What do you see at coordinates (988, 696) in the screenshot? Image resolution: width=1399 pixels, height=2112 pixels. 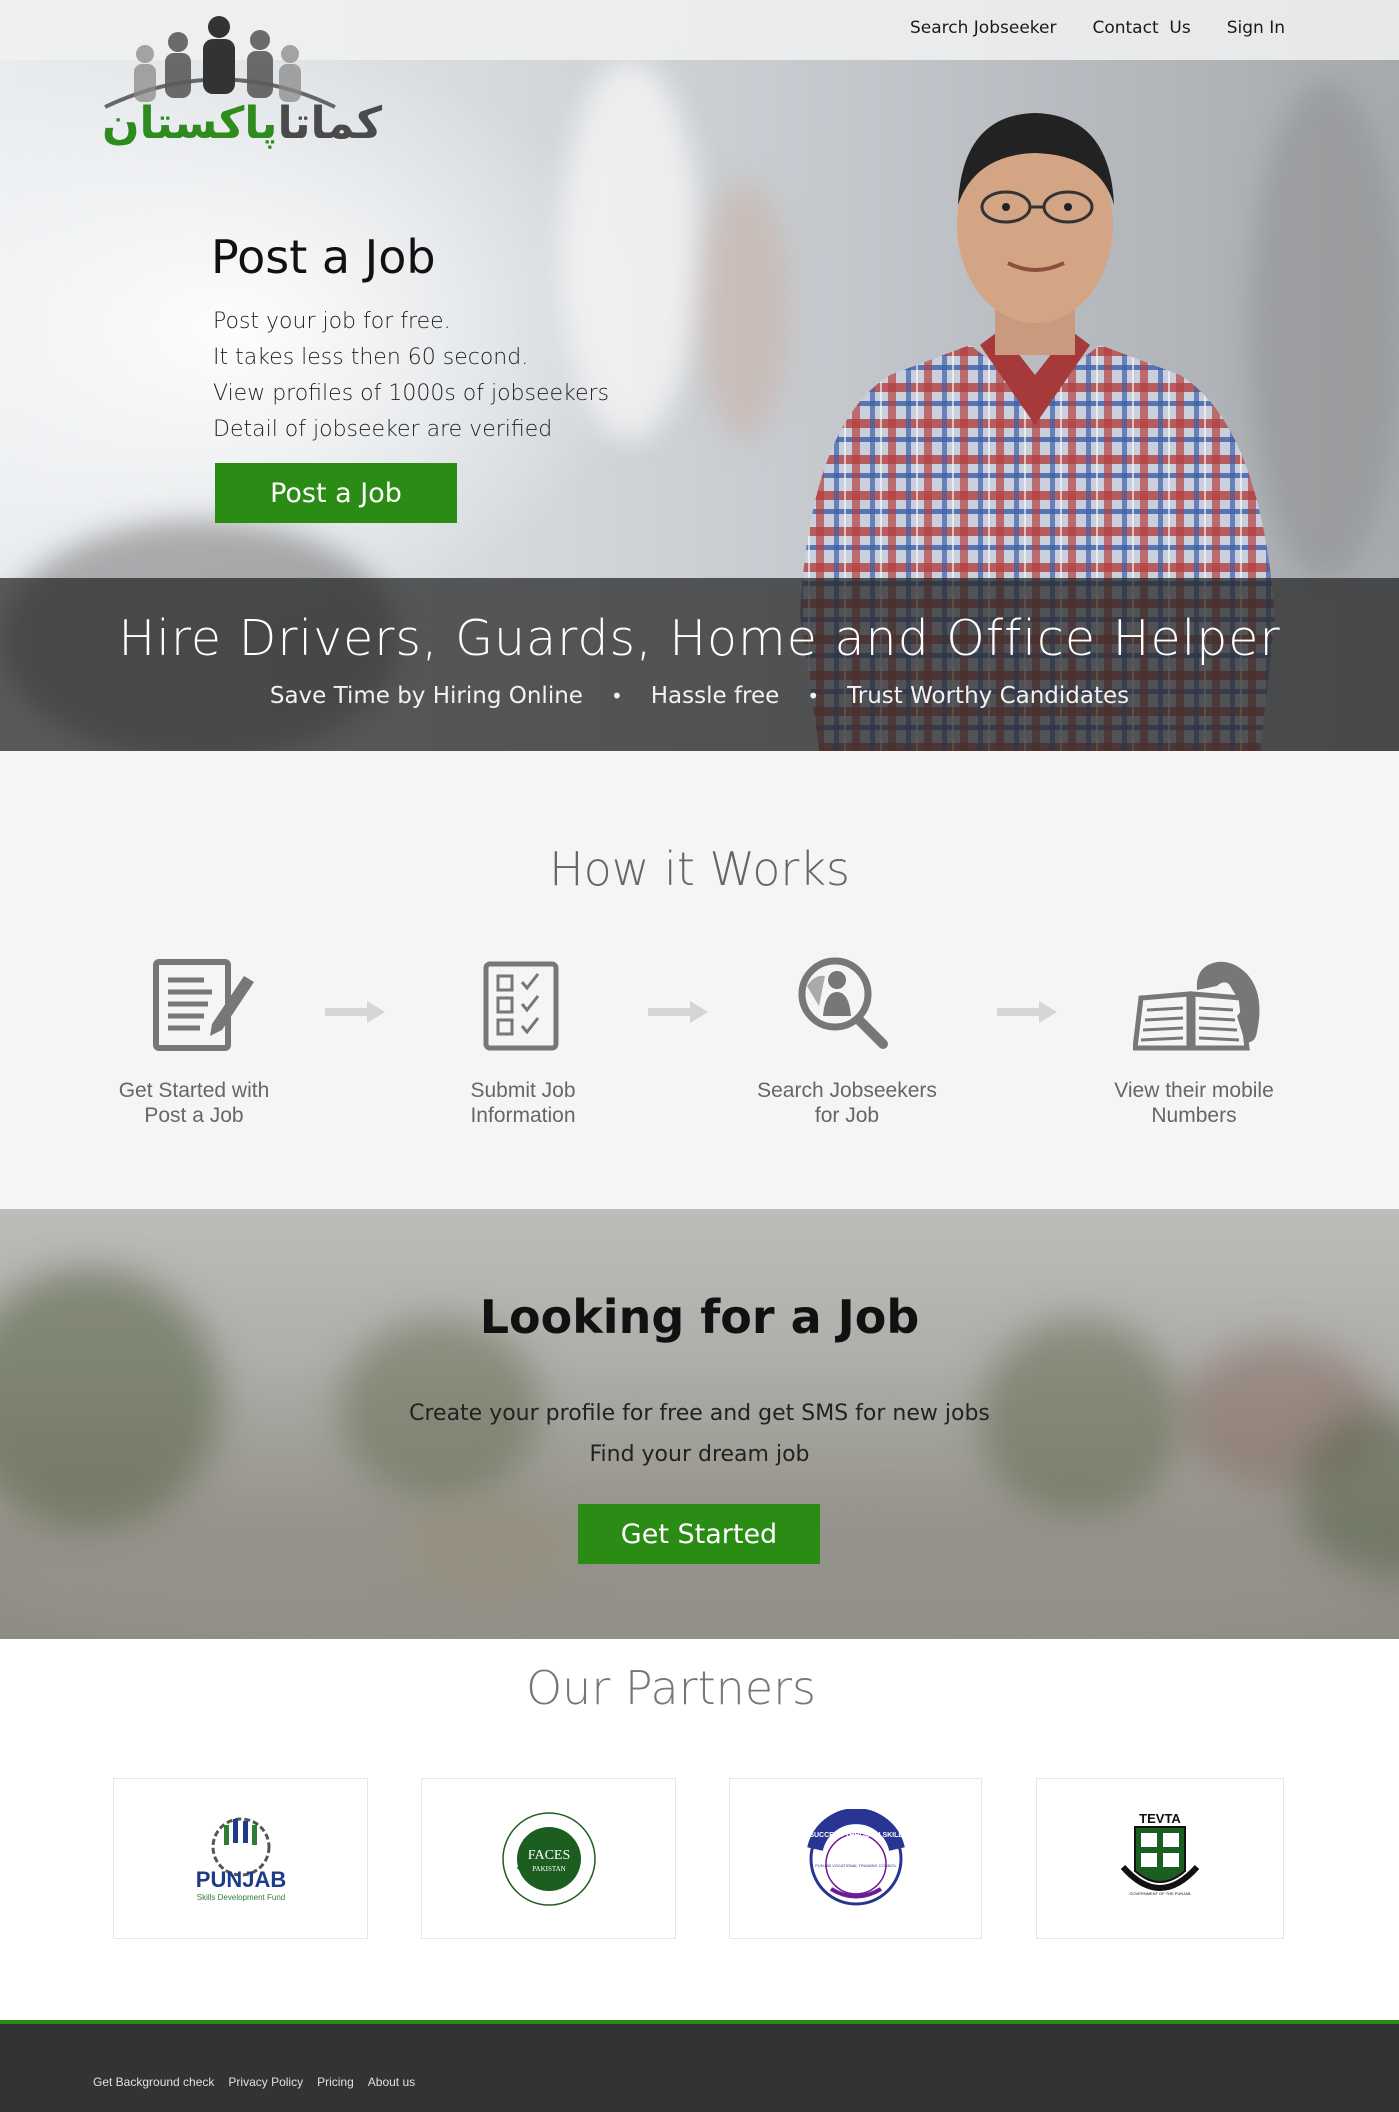 I see `hire-benefit: Trust Worthy Candidates` at bounding box center [988, 696].